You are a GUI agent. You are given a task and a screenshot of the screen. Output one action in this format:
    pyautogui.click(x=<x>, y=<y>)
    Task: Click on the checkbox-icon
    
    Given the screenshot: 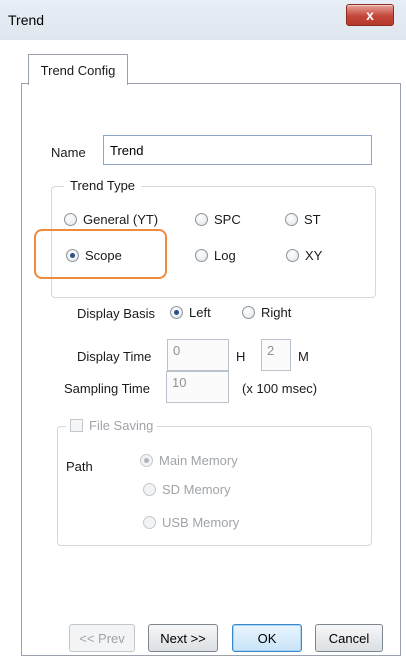 What is the action you would take?
    pyautogui.click(x=76, y=425)
    